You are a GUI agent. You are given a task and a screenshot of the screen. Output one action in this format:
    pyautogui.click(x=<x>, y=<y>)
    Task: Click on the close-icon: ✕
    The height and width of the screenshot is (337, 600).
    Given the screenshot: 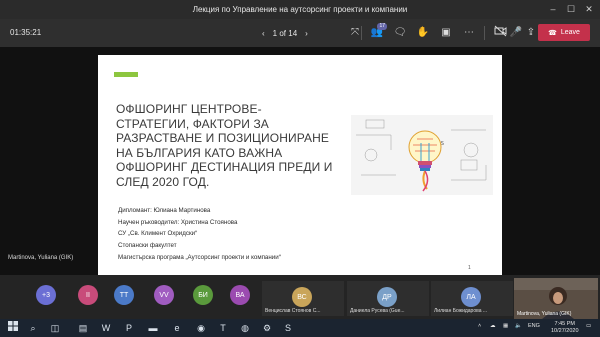 What is the action you would take?
    pyautogui.click(x=589, y=9)
    